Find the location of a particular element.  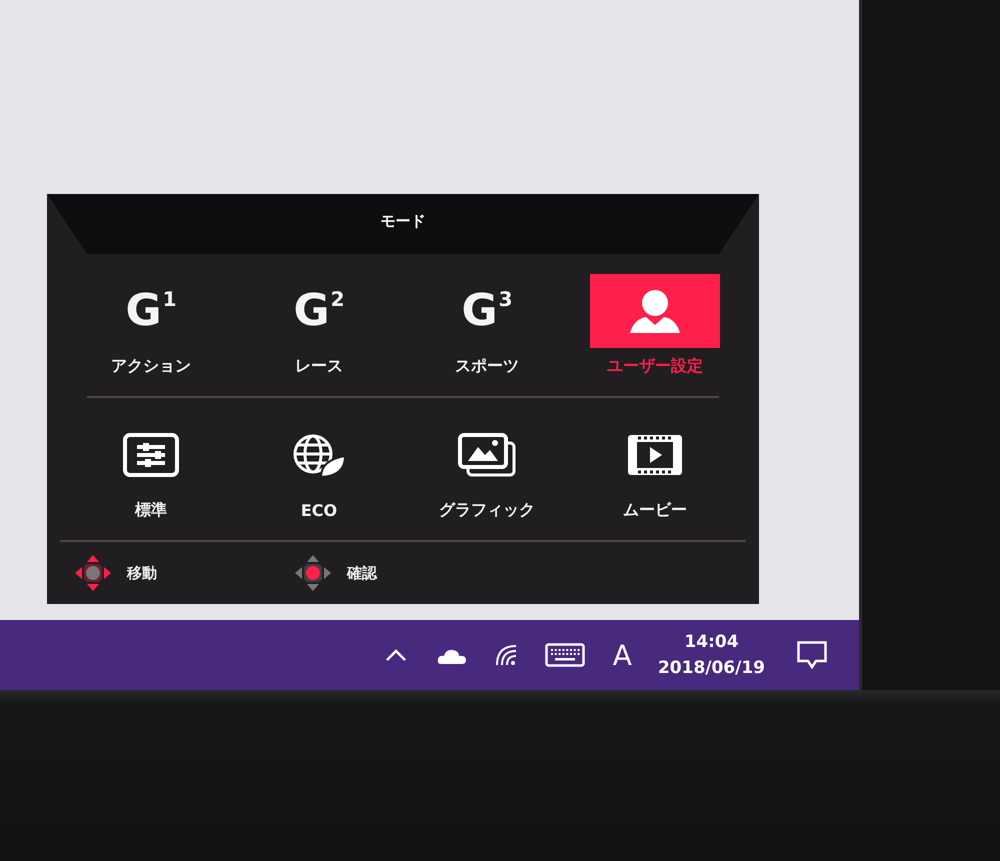

selected-mode-tile is located at coordinates (655, 311).